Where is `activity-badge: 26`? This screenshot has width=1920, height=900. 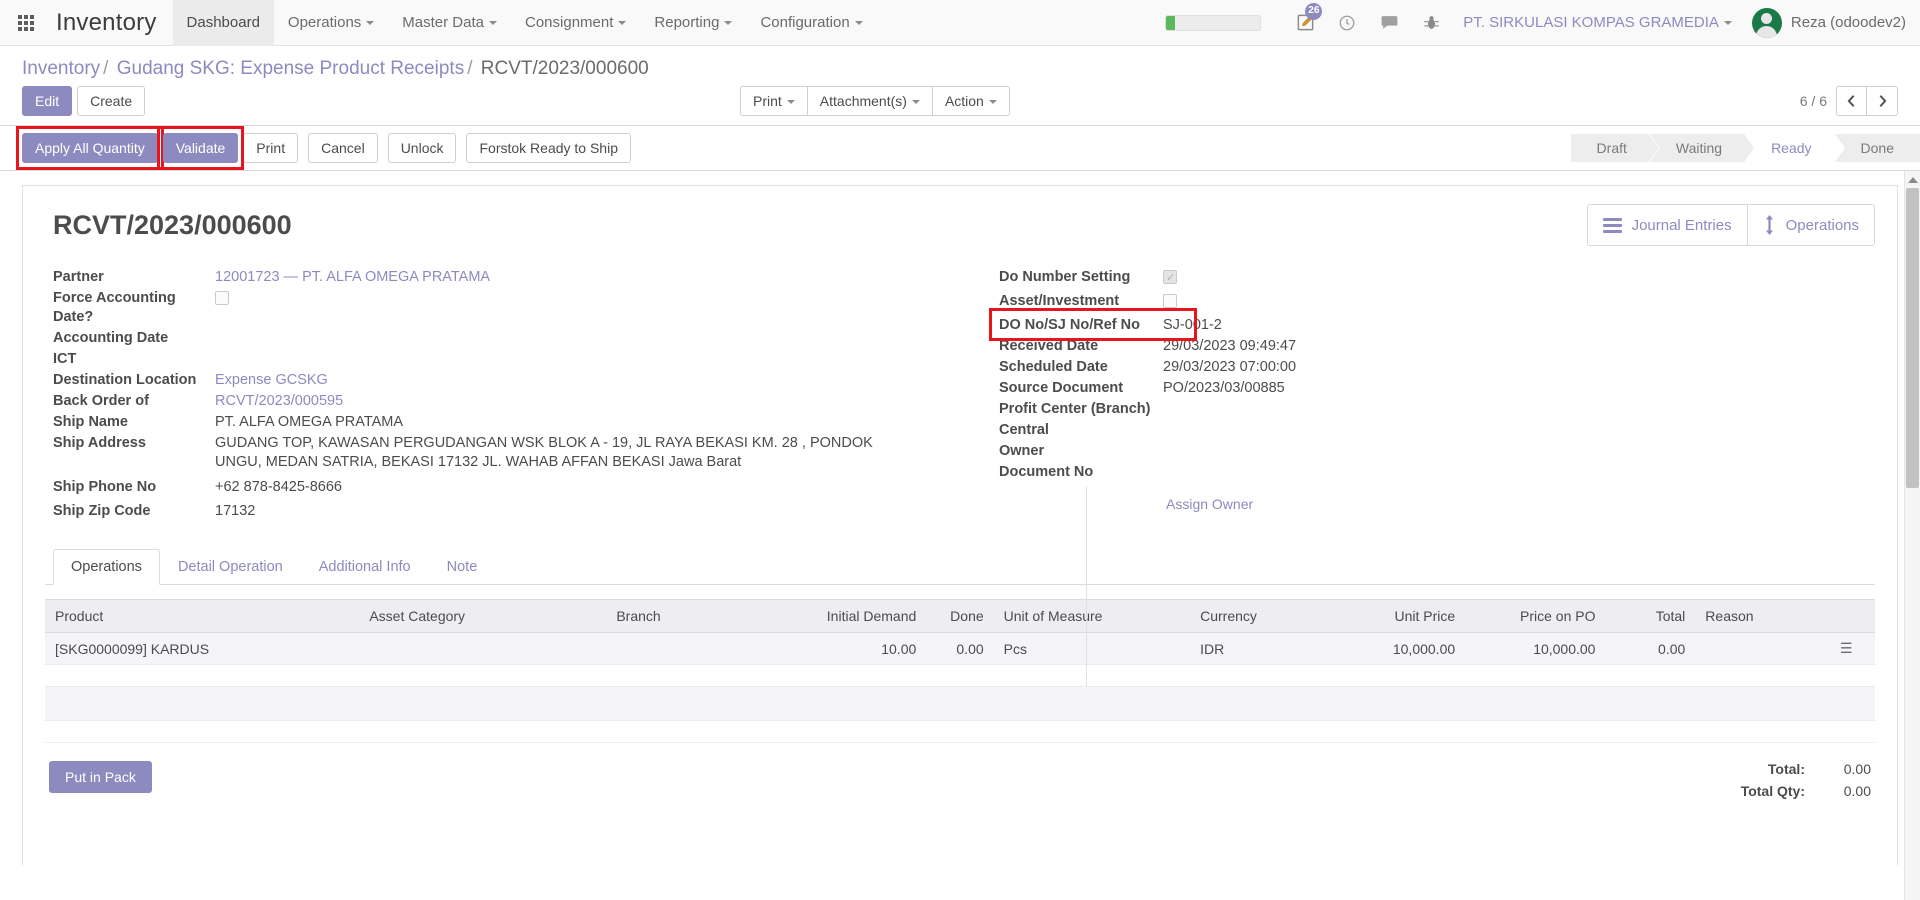 activity-badge: 26 is located at coordinates (1314, 11).